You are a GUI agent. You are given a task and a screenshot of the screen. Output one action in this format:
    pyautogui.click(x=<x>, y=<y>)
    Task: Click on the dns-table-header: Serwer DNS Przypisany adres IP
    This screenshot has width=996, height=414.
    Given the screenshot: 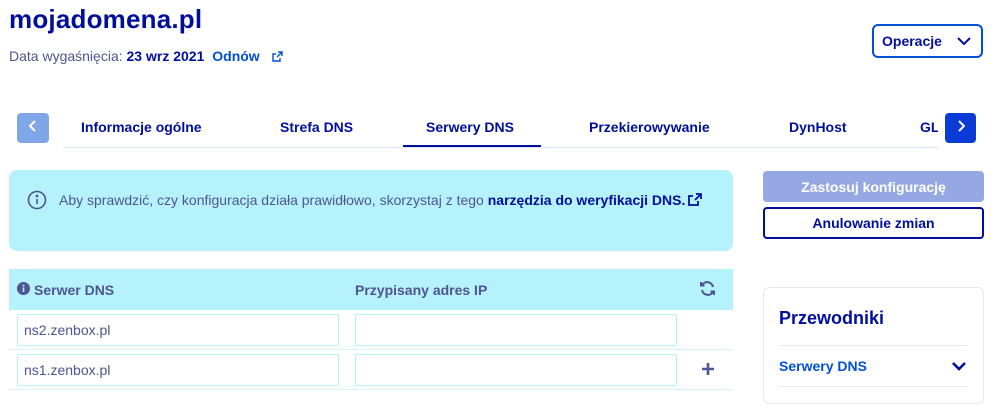 What is the action you would take?
    pyautogui.click(x=371, y=289)
    